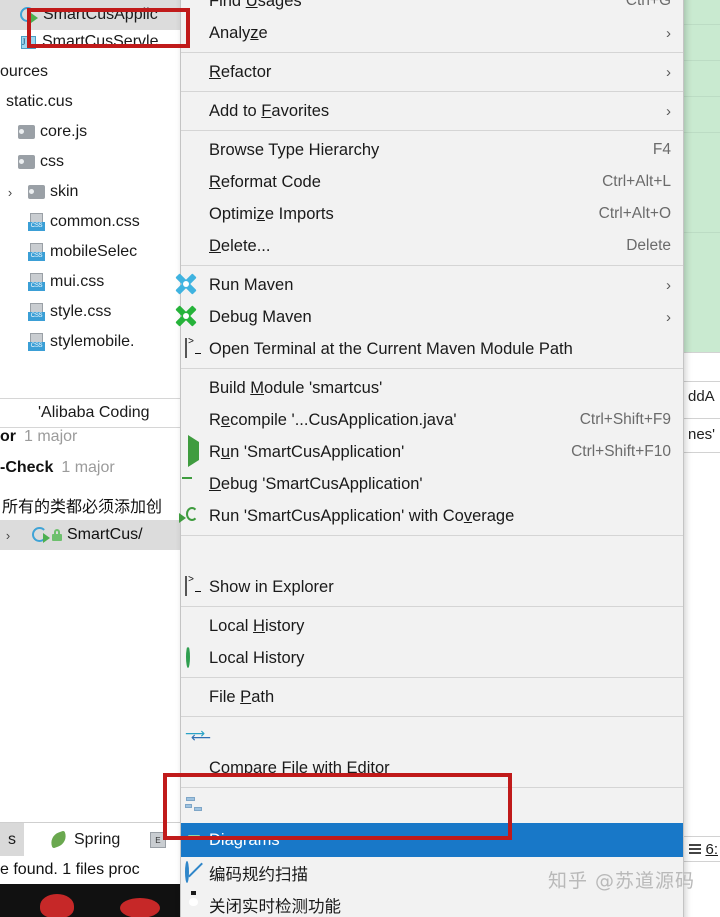  I want to click on menu-item-run-with-coverage: Run 'SmartCusApplication' with Coverage, so click(431, 516).